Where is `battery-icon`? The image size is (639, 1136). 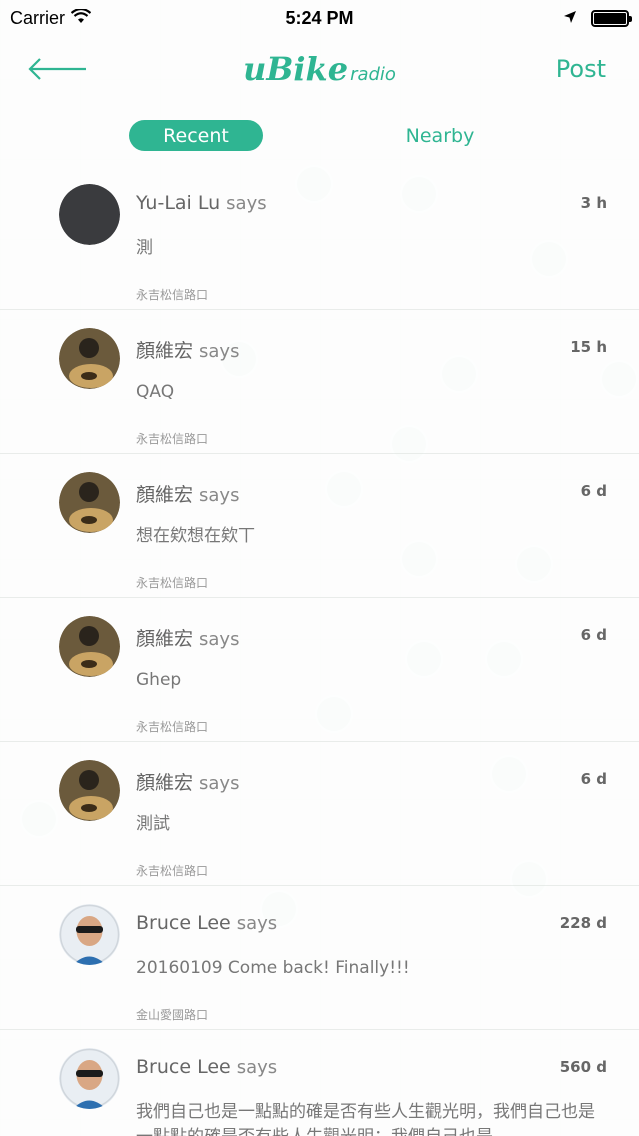 battery-icon is located at coordinates (611, 18).